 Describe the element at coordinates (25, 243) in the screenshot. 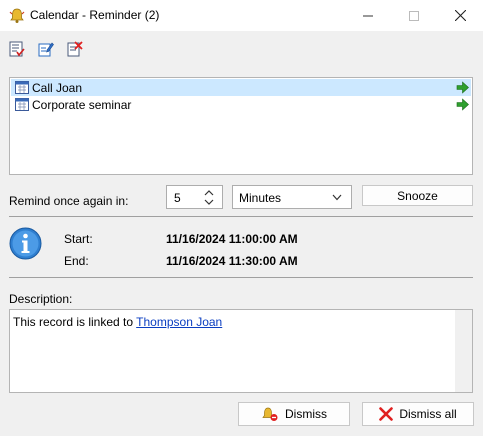

I see `info-icon` at that location.